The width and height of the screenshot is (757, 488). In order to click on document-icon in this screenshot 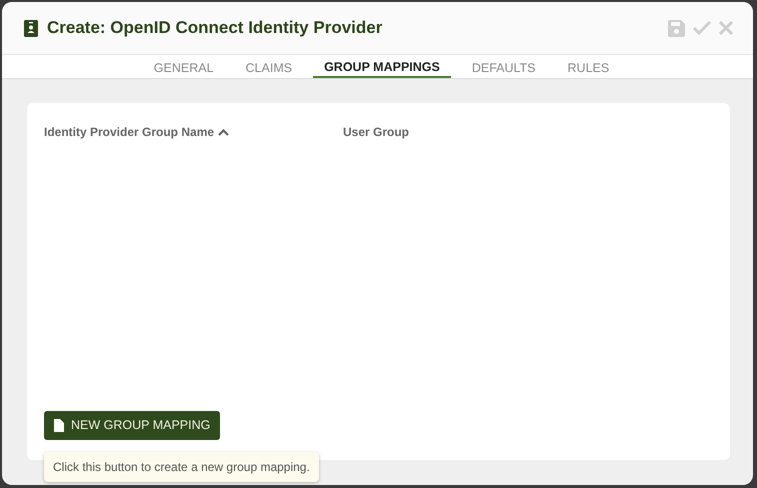, I will do `click(59, 425)`.